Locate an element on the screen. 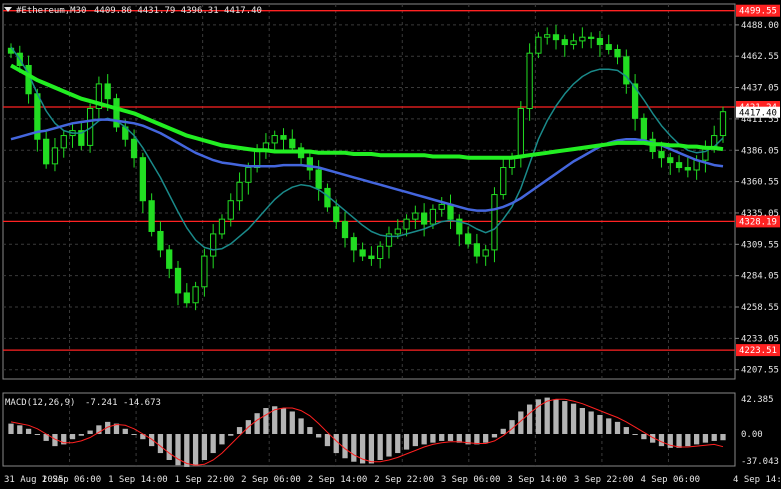 This screenshot has height=489, width=781. price-tick-label: 4437.05 is located at coordinates (760, 89).